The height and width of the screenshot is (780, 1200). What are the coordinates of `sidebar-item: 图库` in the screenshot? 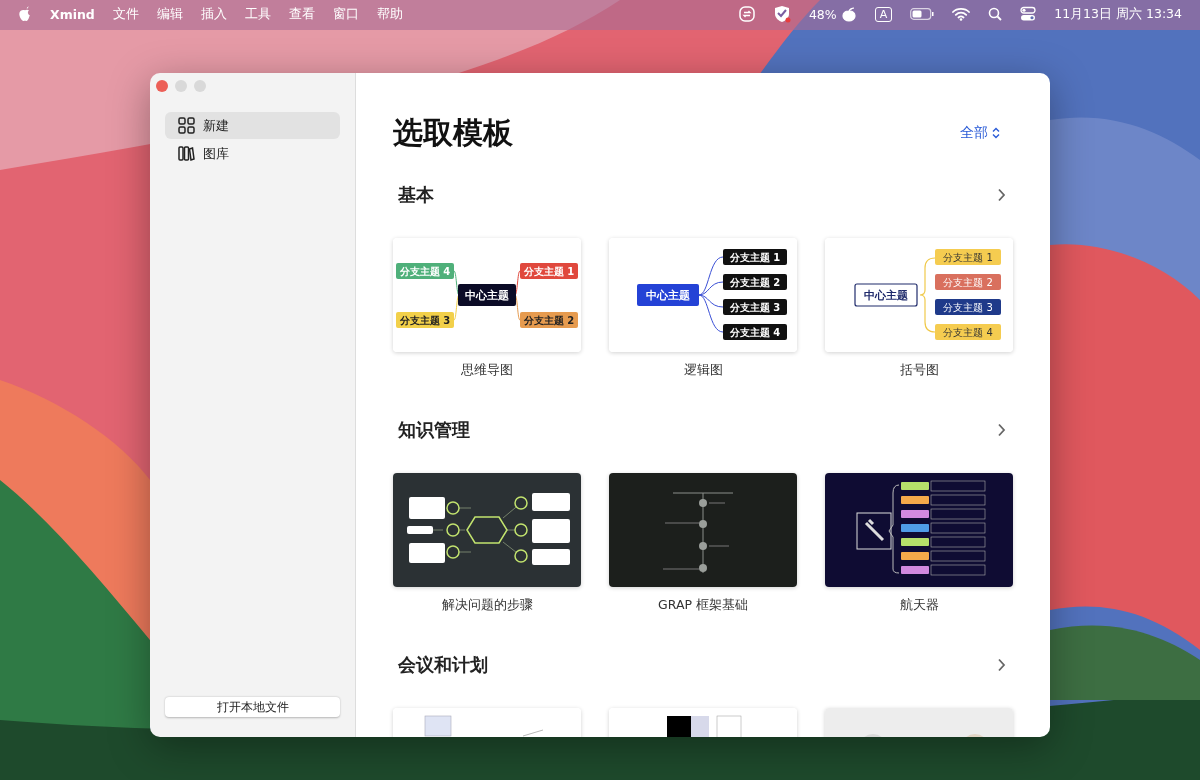 It's located at (252, 153).